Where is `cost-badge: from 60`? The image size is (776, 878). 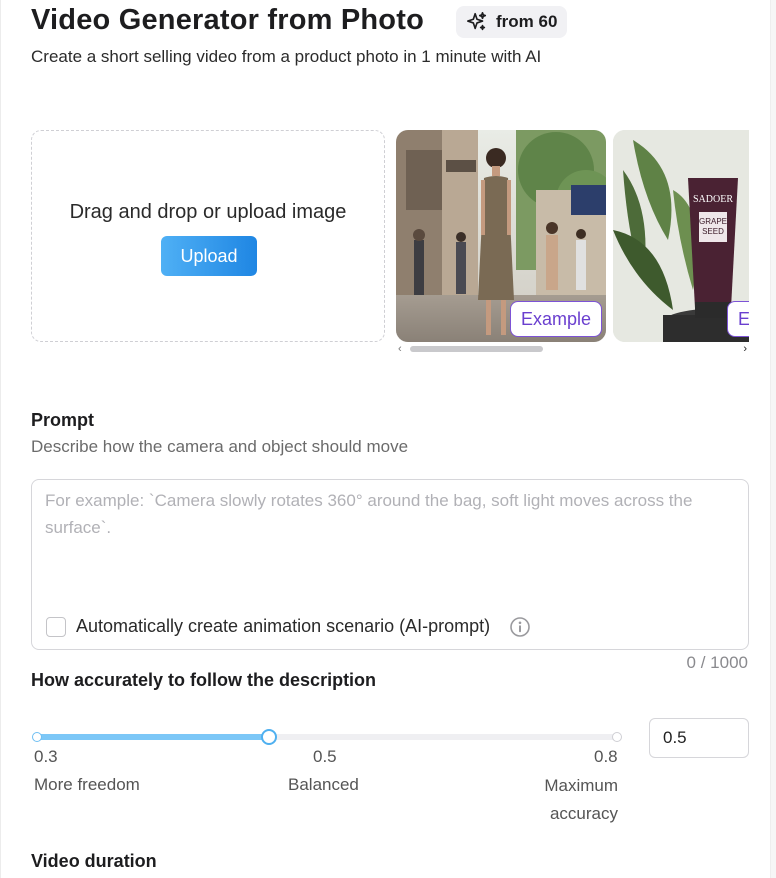 cost-badge: from 60 is located at coordinates (512, 22).